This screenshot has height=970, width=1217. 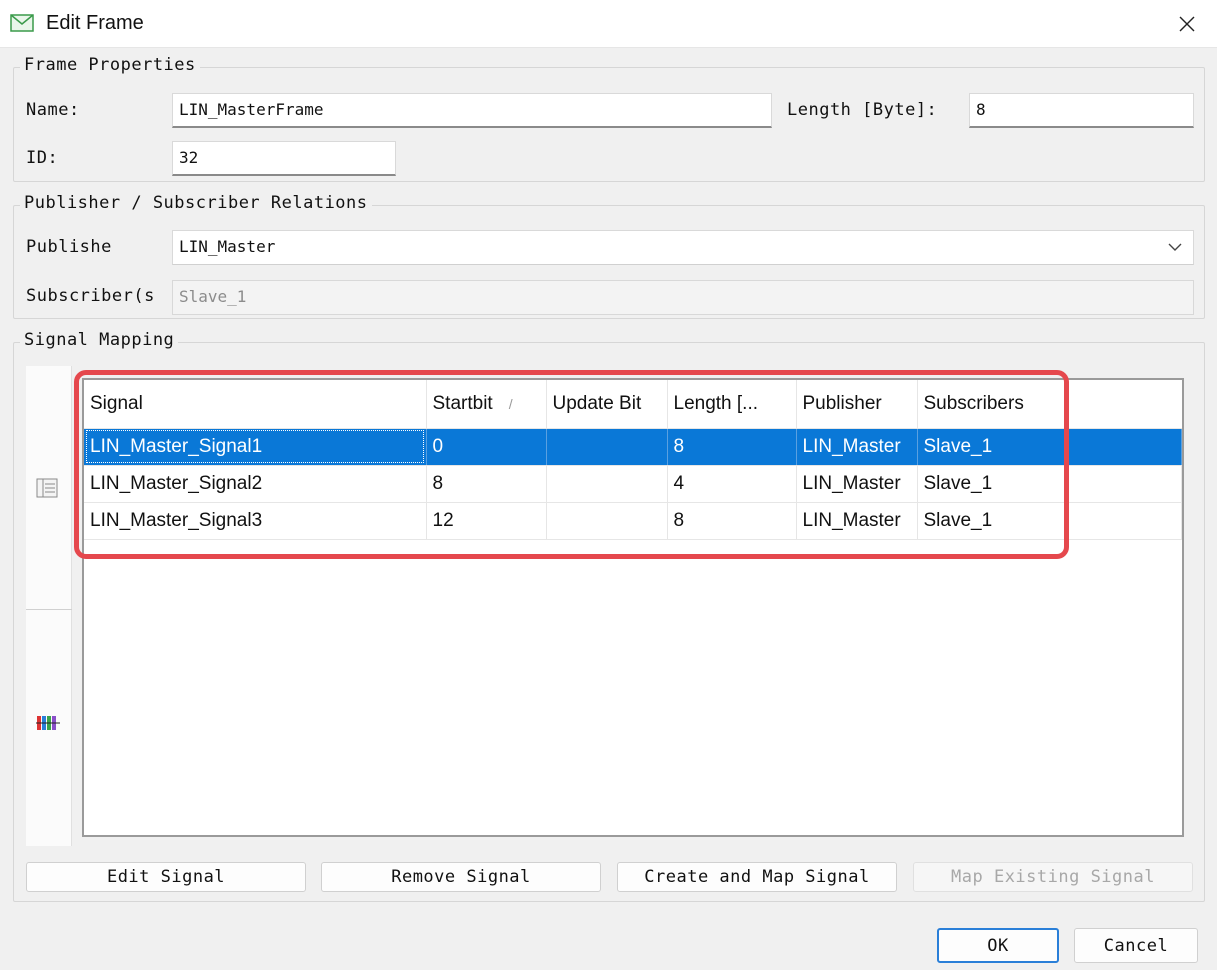 I want to click on column-header-signal: Signal, so click(x=255, y=404).